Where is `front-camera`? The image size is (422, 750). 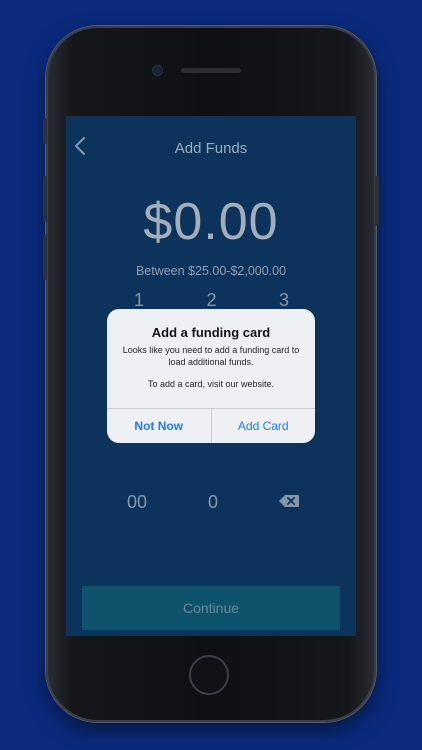 front-camera is located at coordinates (157, 70).